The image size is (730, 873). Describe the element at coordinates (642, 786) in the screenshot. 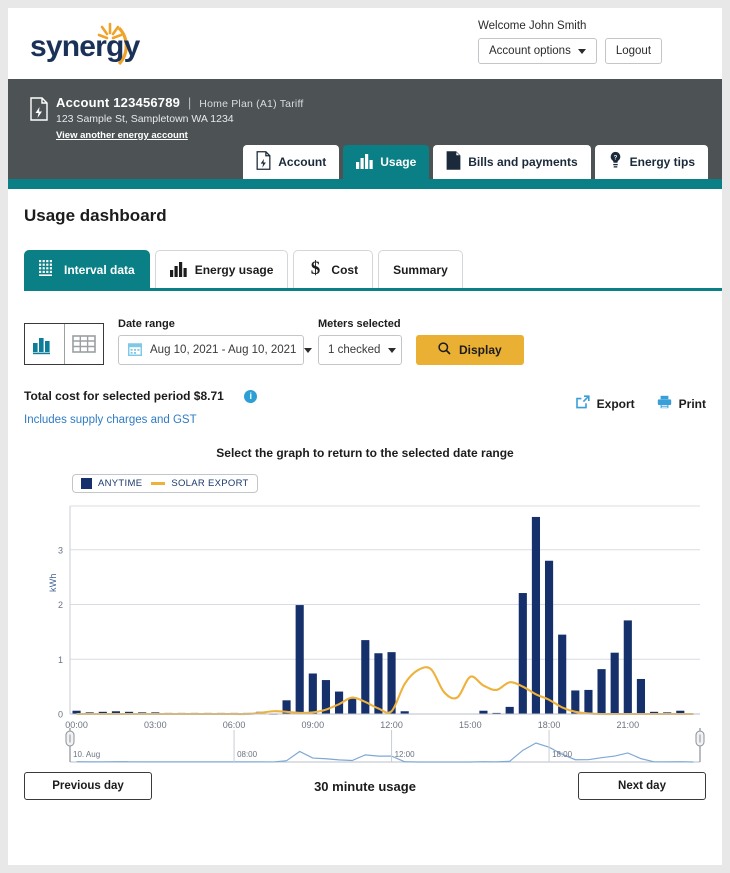

I see `next-day-button: Next day` at that location.